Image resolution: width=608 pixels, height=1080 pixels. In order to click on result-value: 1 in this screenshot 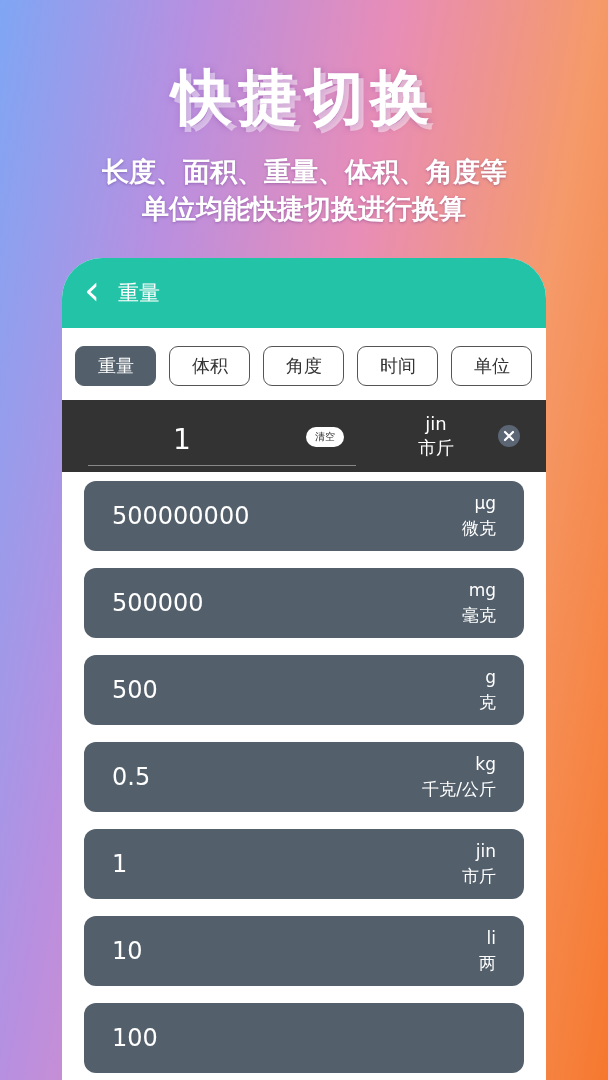, I will do `click(120, 864)`.